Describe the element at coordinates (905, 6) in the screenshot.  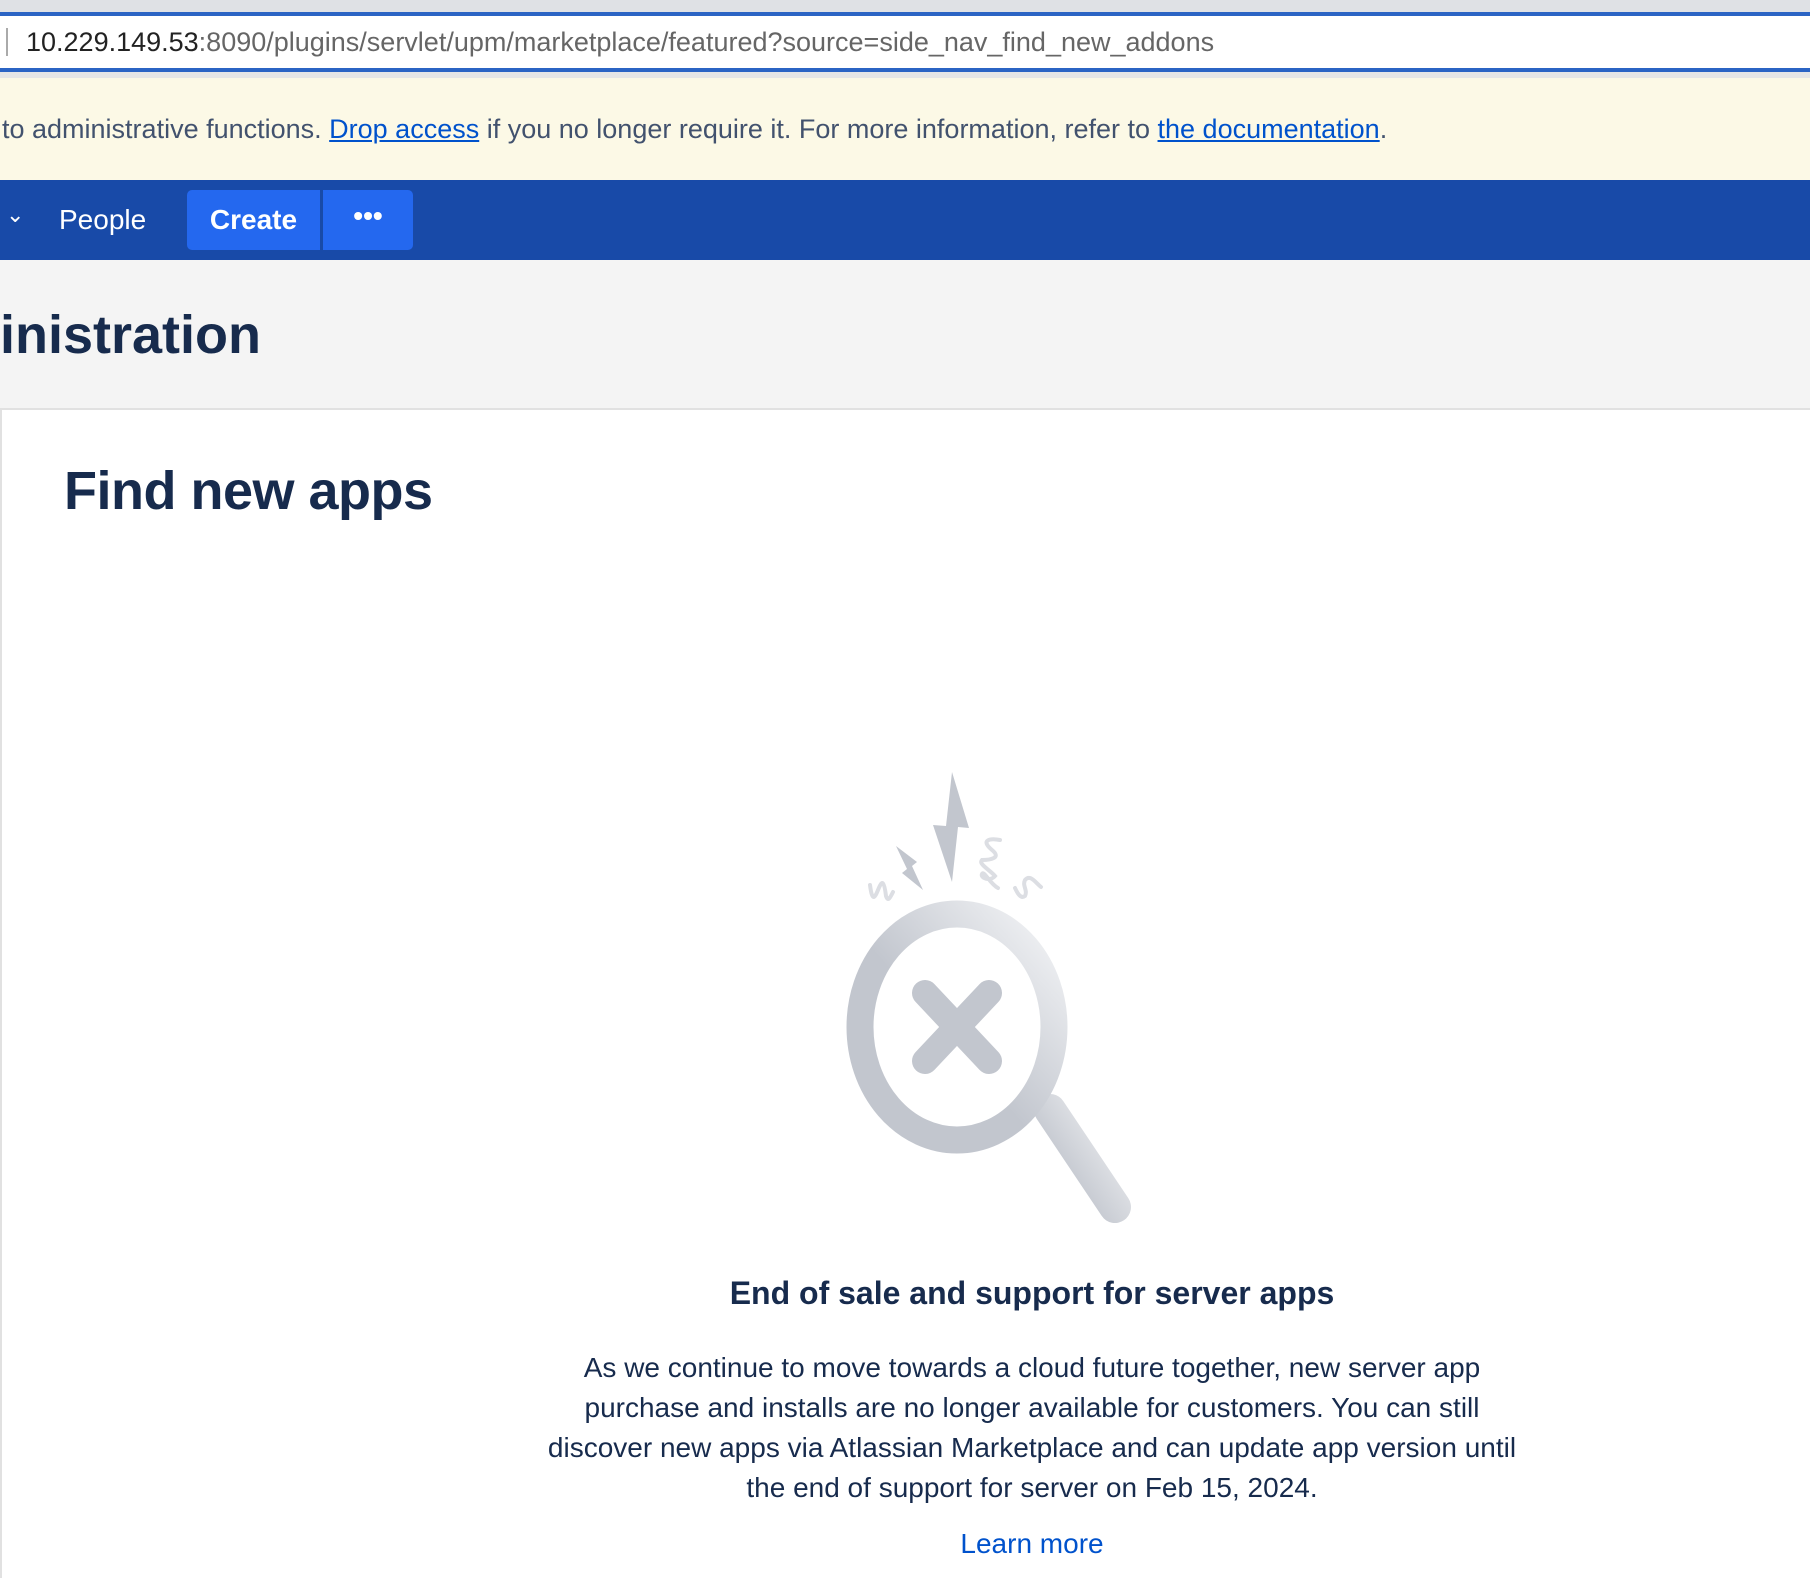
I see `browser-tab-strip` at that location.